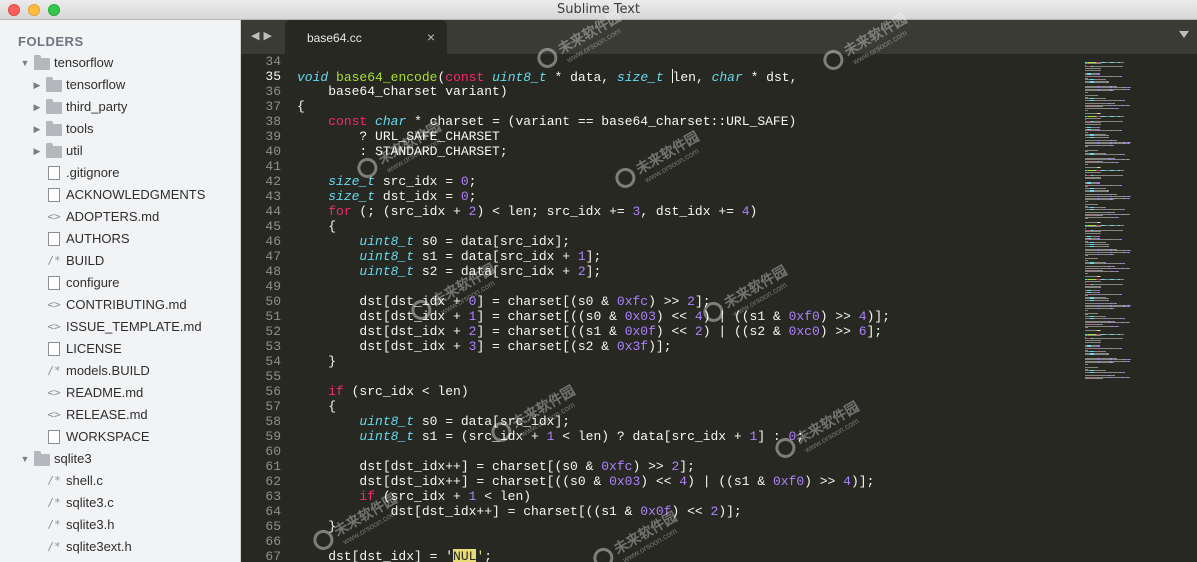 Image resolution: width=1197 pixels, height=562 pixels. I want to click on sidebar-item: /* sqlite3.c, so click(120, 503).